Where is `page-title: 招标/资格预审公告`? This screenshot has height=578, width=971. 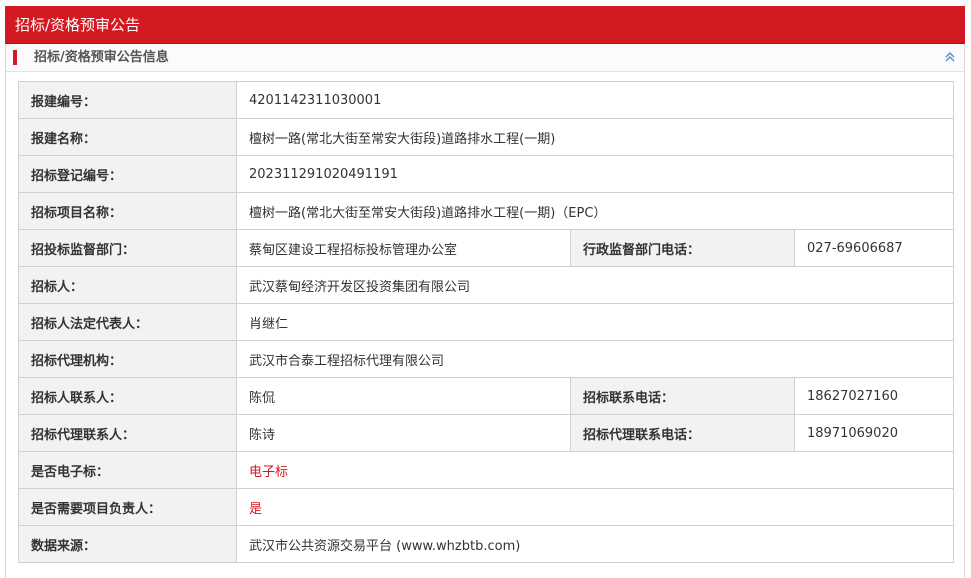
page-title: 招标/资格预审公告 is located at coordinates (485, 25).